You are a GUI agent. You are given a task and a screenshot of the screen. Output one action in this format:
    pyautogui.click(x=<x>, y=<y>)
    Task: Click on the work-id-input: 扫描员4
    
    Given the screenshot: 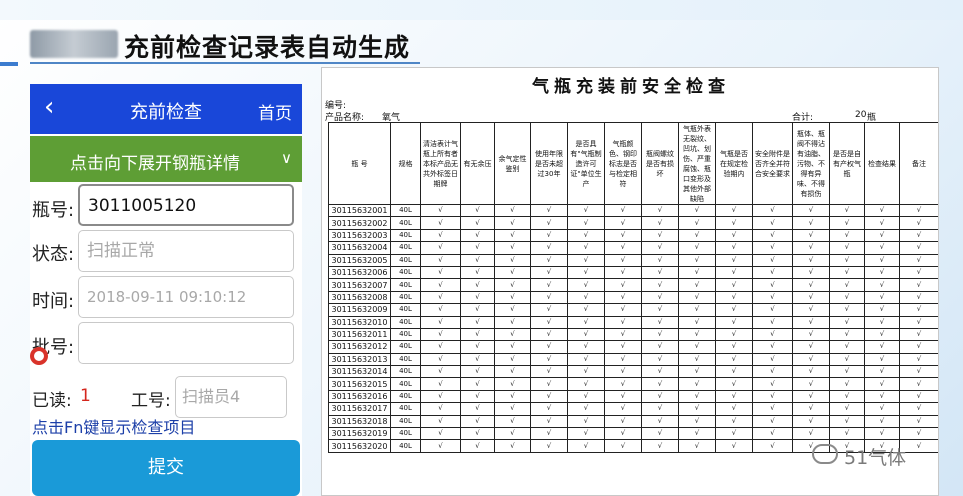 What is the action you would take?
    pyautogui.click(x=231, y=397)
    